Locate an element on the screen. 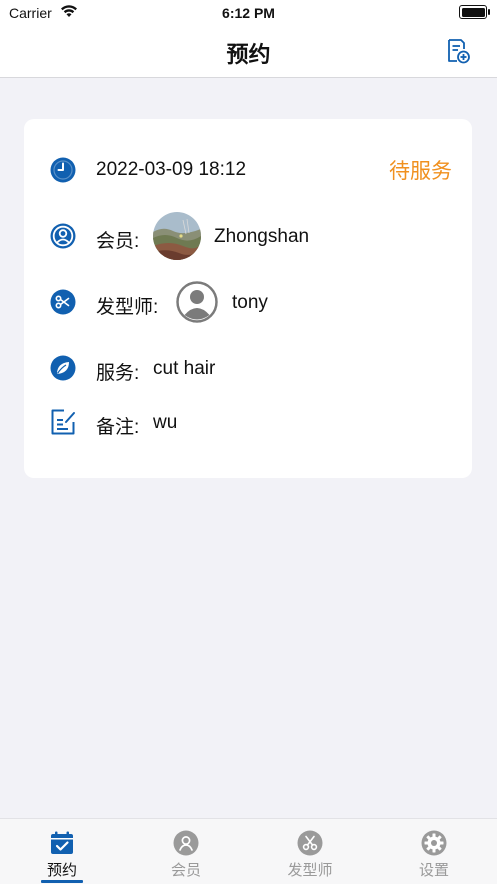  note-label: 备注: is located at coordinates (118, 427).